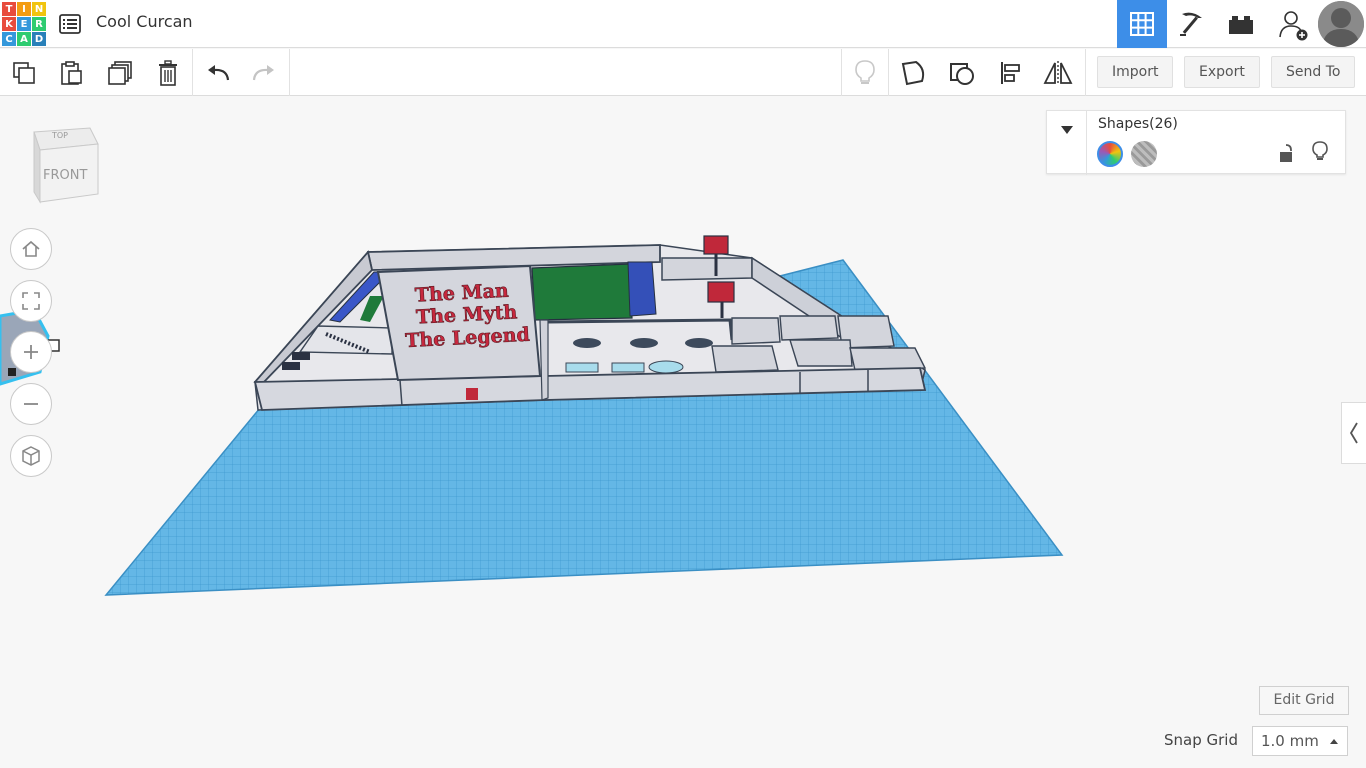 This screenshot has width=1366, height=768. Describe the element at coordinates (24, 39) in the screenshot. I see `logo-letter-tile: A` at that location.